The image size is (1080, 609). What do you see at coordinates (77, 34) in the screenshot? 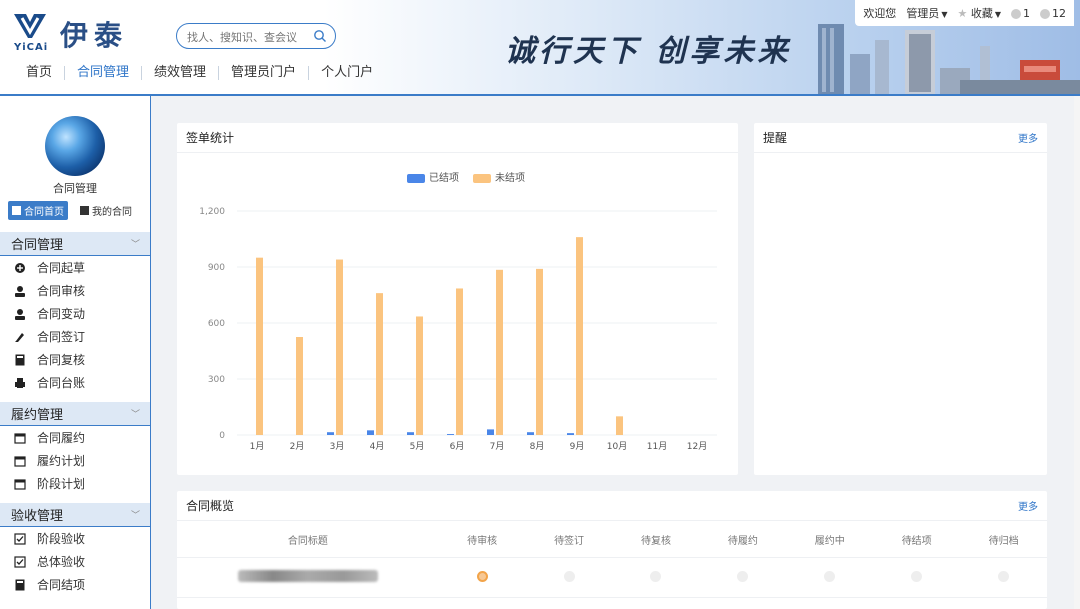
I see `company-logo: YiCAi 伊泰` at bounding box center [77, 34].